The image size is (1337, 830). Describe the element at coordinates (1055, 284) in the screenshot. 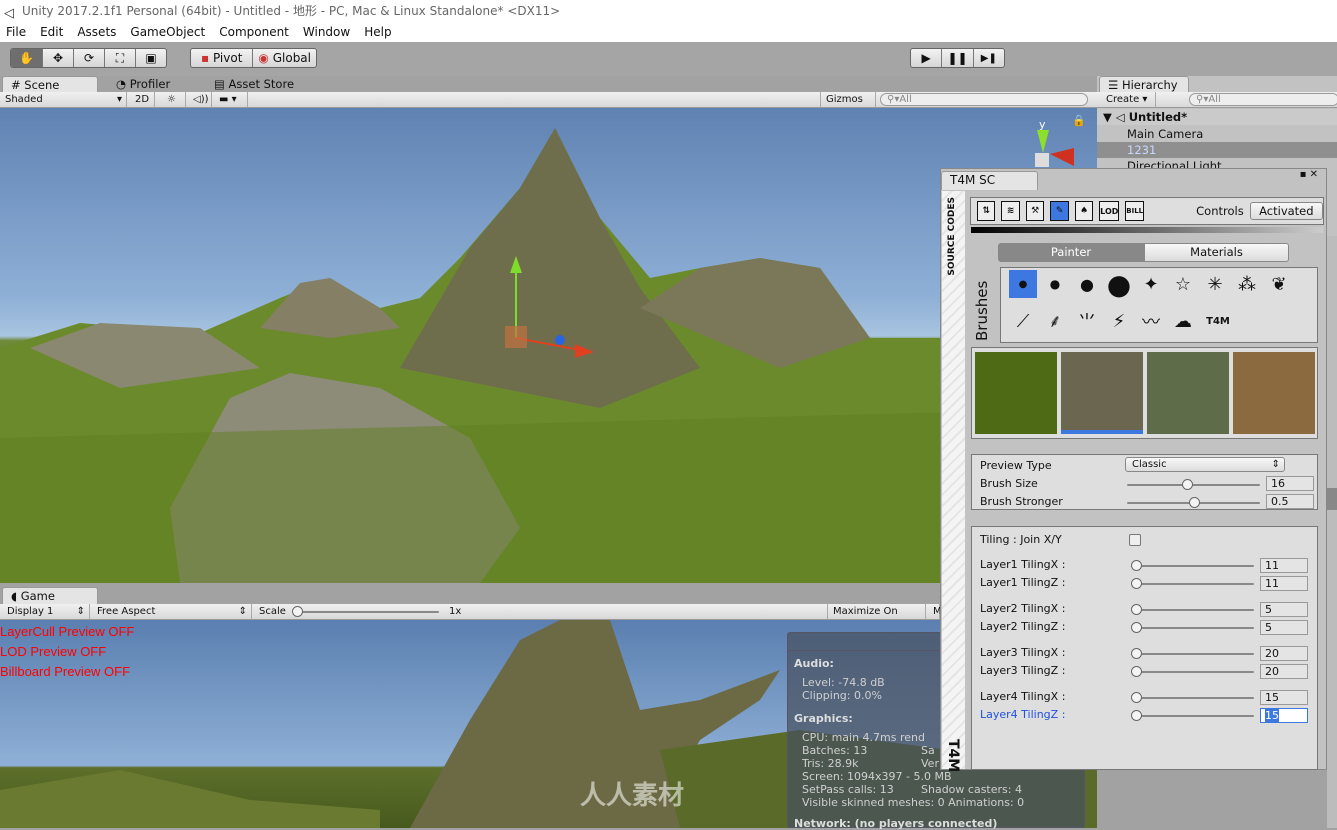

I see `brush-soft: ●` at that location.